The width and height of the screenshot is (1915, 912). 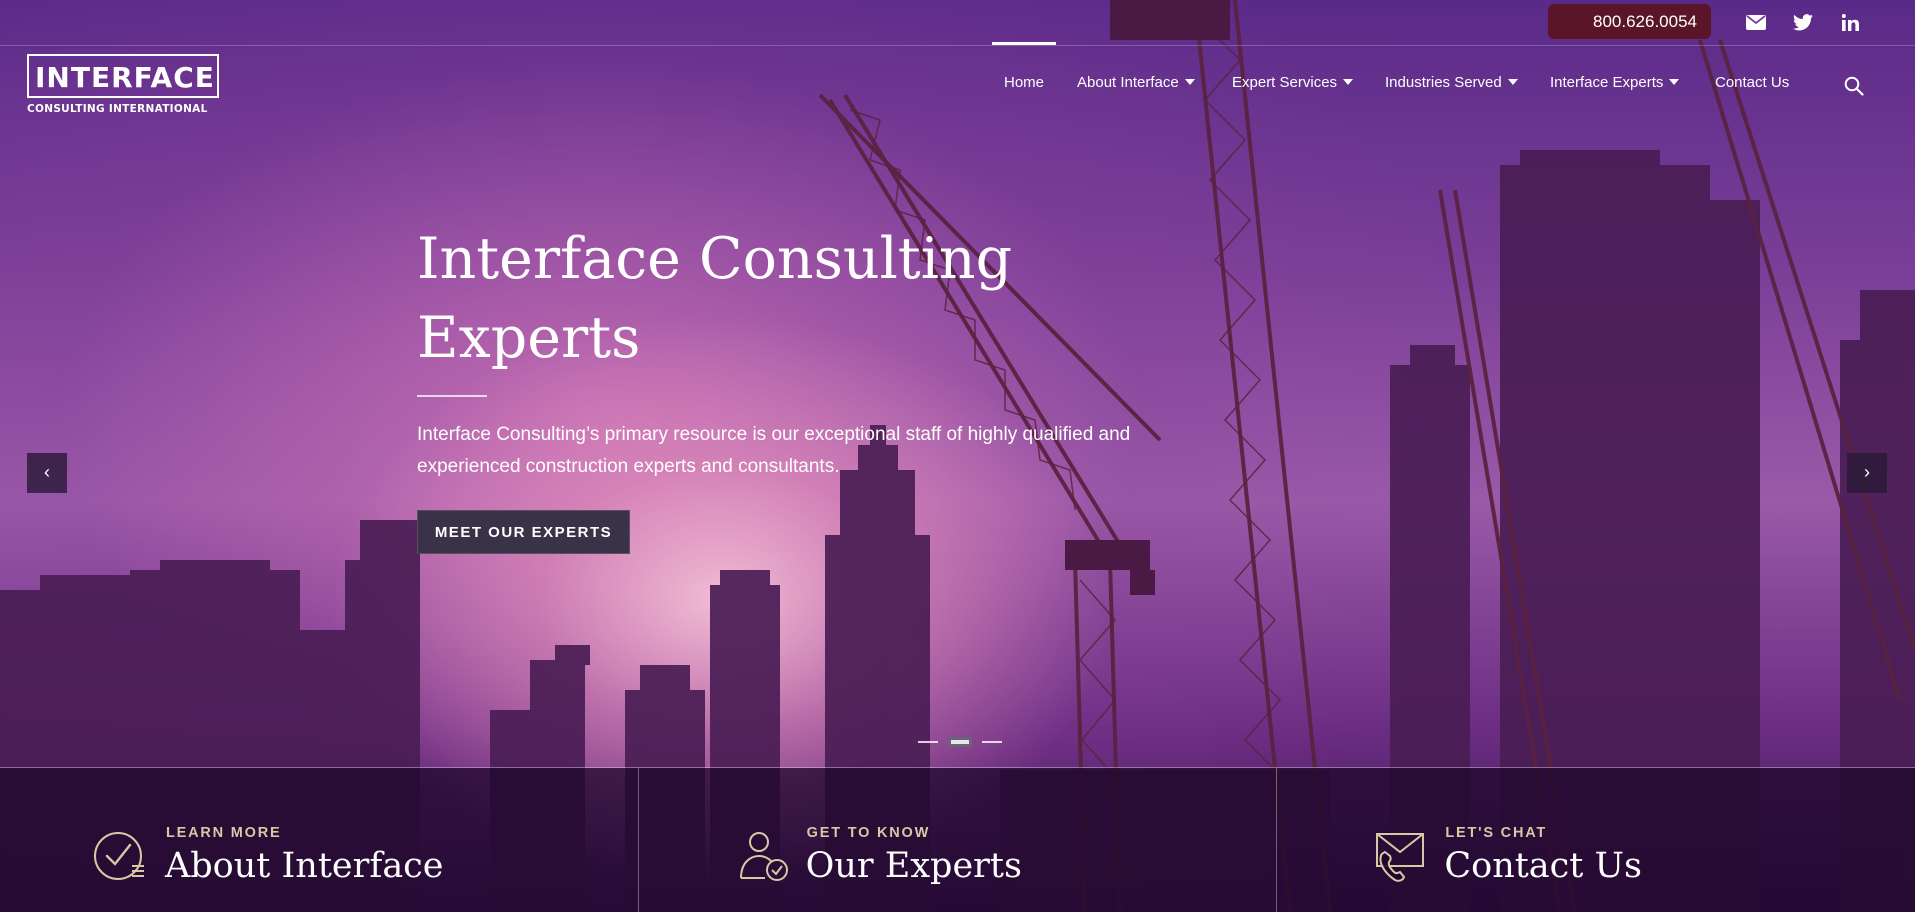 What do you see at coordinates (529, 338) in the screenshot?
I see `hero-title-line: Experts` at bounding box center [529, 338].